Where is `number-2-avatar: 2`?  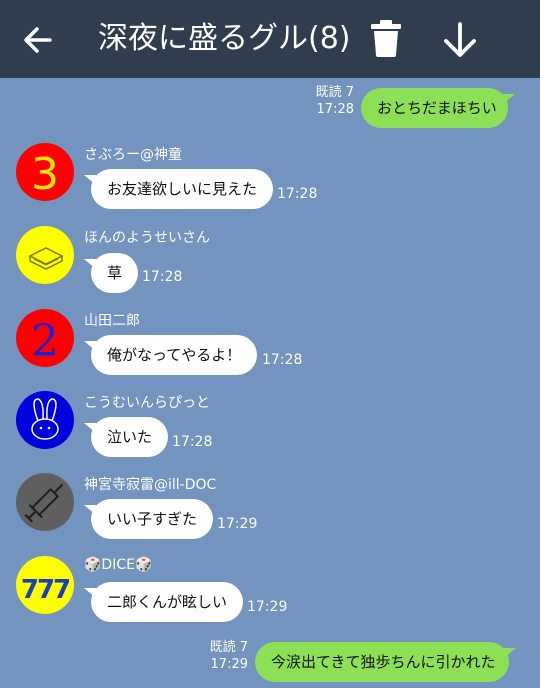 number-2-avatar: 2 is located at coordinates (45, 338).